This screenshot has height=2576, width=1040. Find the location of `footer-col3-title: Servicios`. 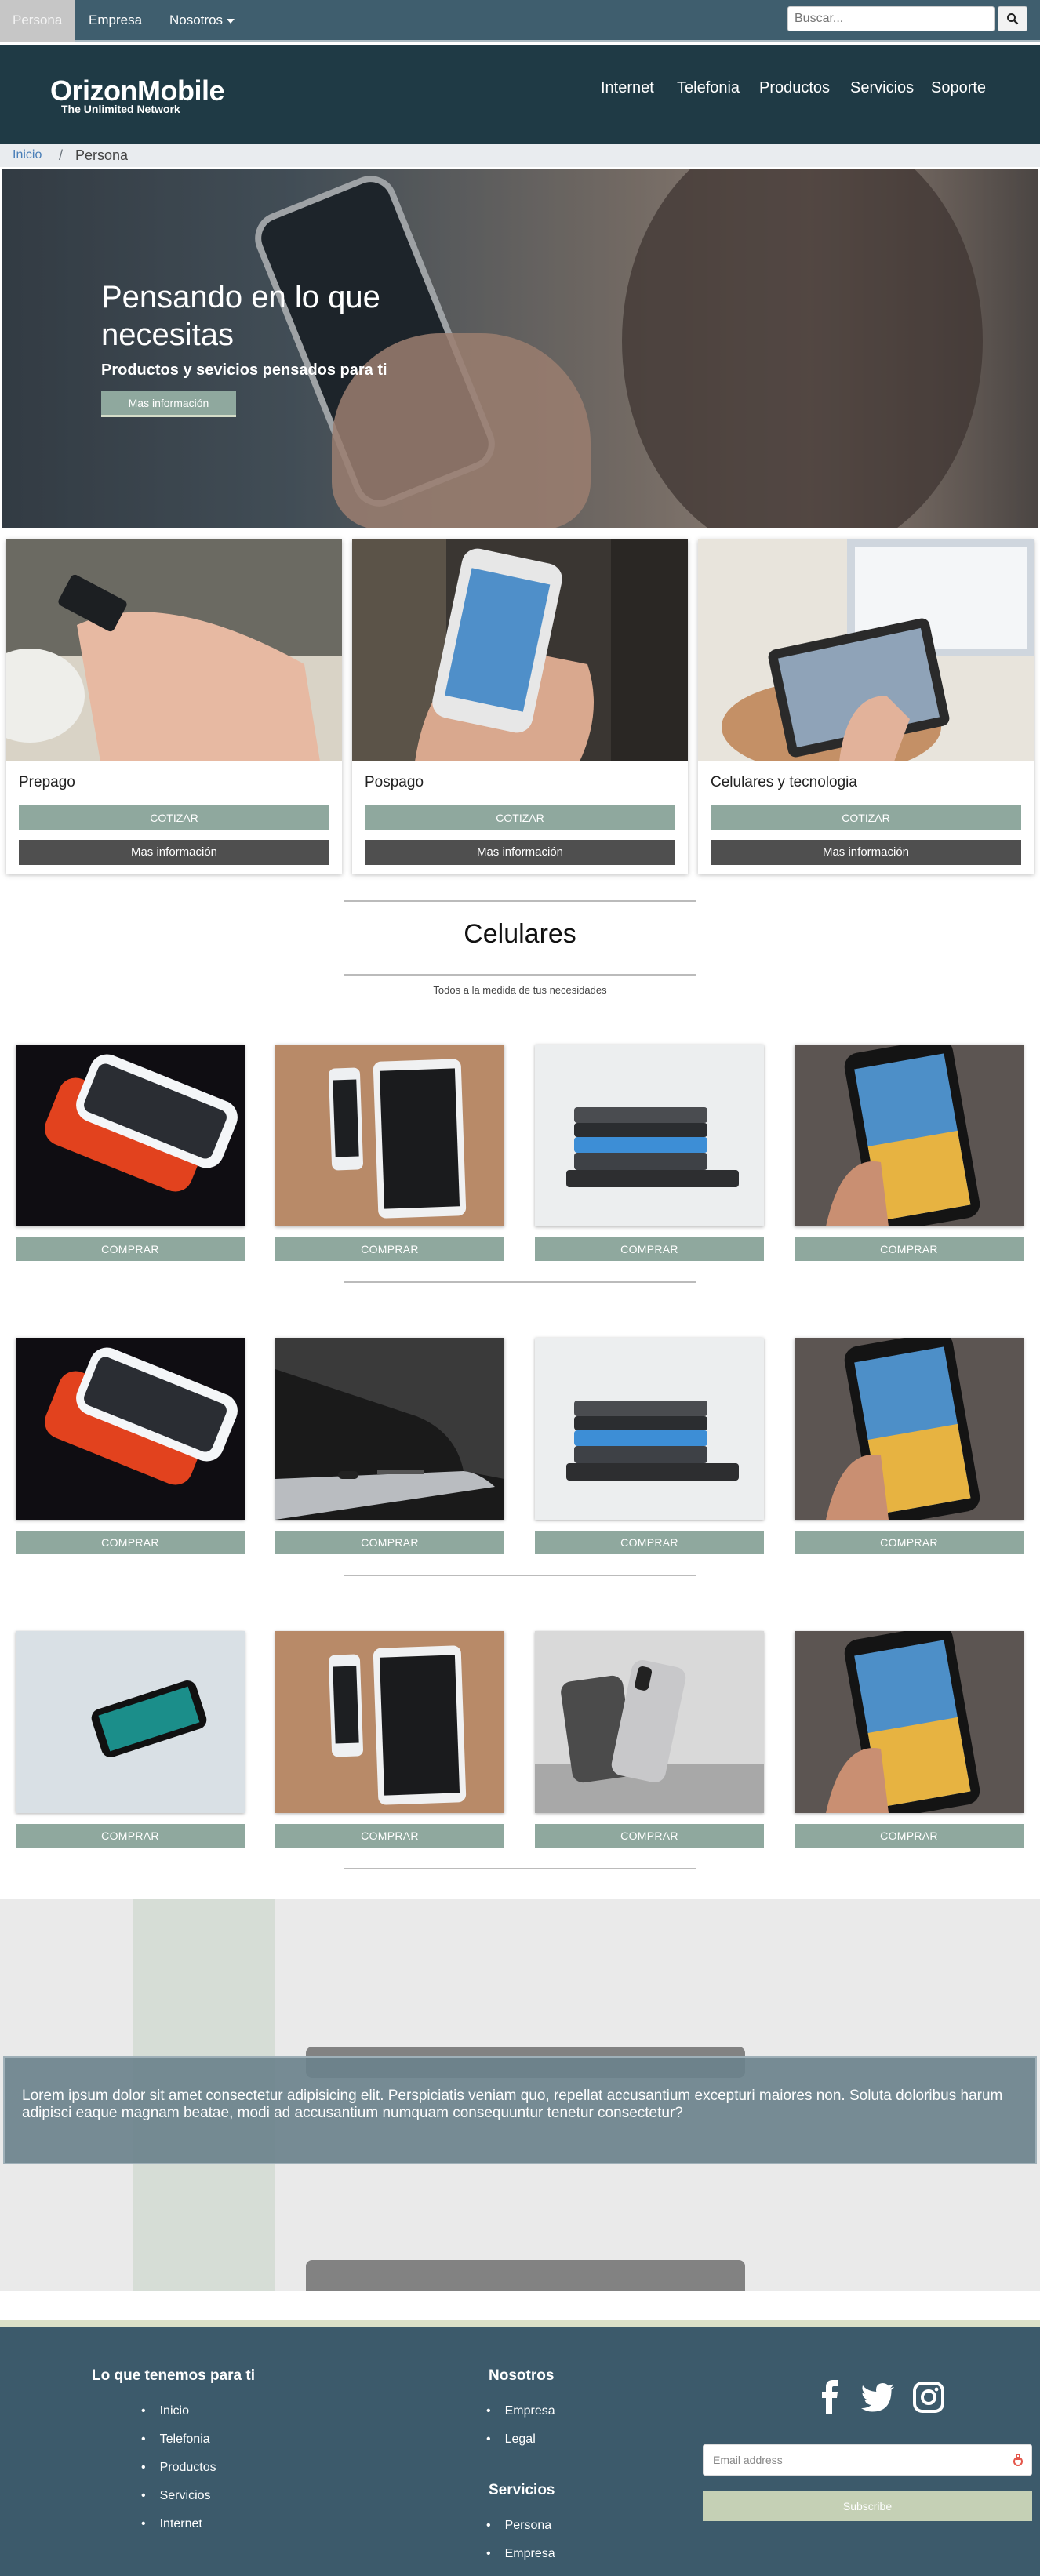

footer-col3-title: Servicios is located at coordinates (522, 2490).